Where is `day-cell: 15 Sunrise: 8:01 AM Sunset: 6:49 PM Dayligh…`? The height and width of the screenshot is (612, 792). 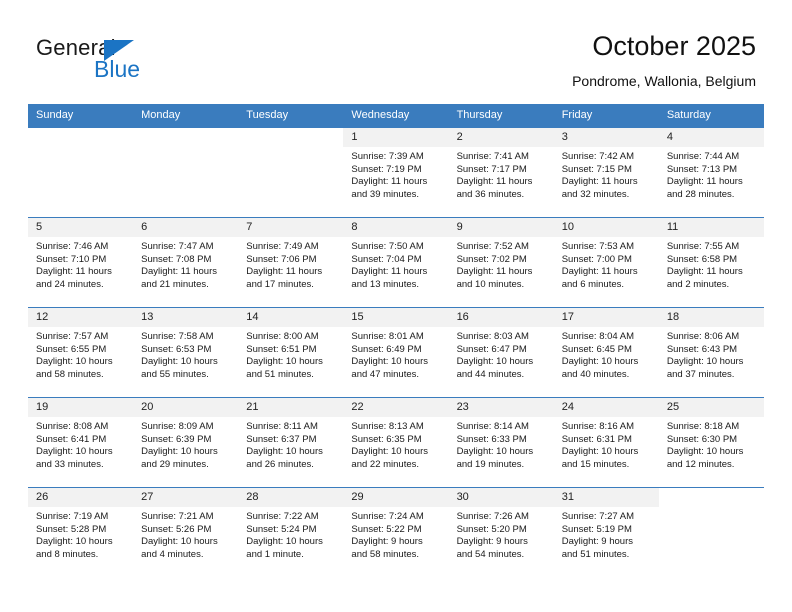
day-cell: 15 Sunrise: 8:01 AM Sunset: 6:49 PM Dayligh… is located at coordinates (396, 352).